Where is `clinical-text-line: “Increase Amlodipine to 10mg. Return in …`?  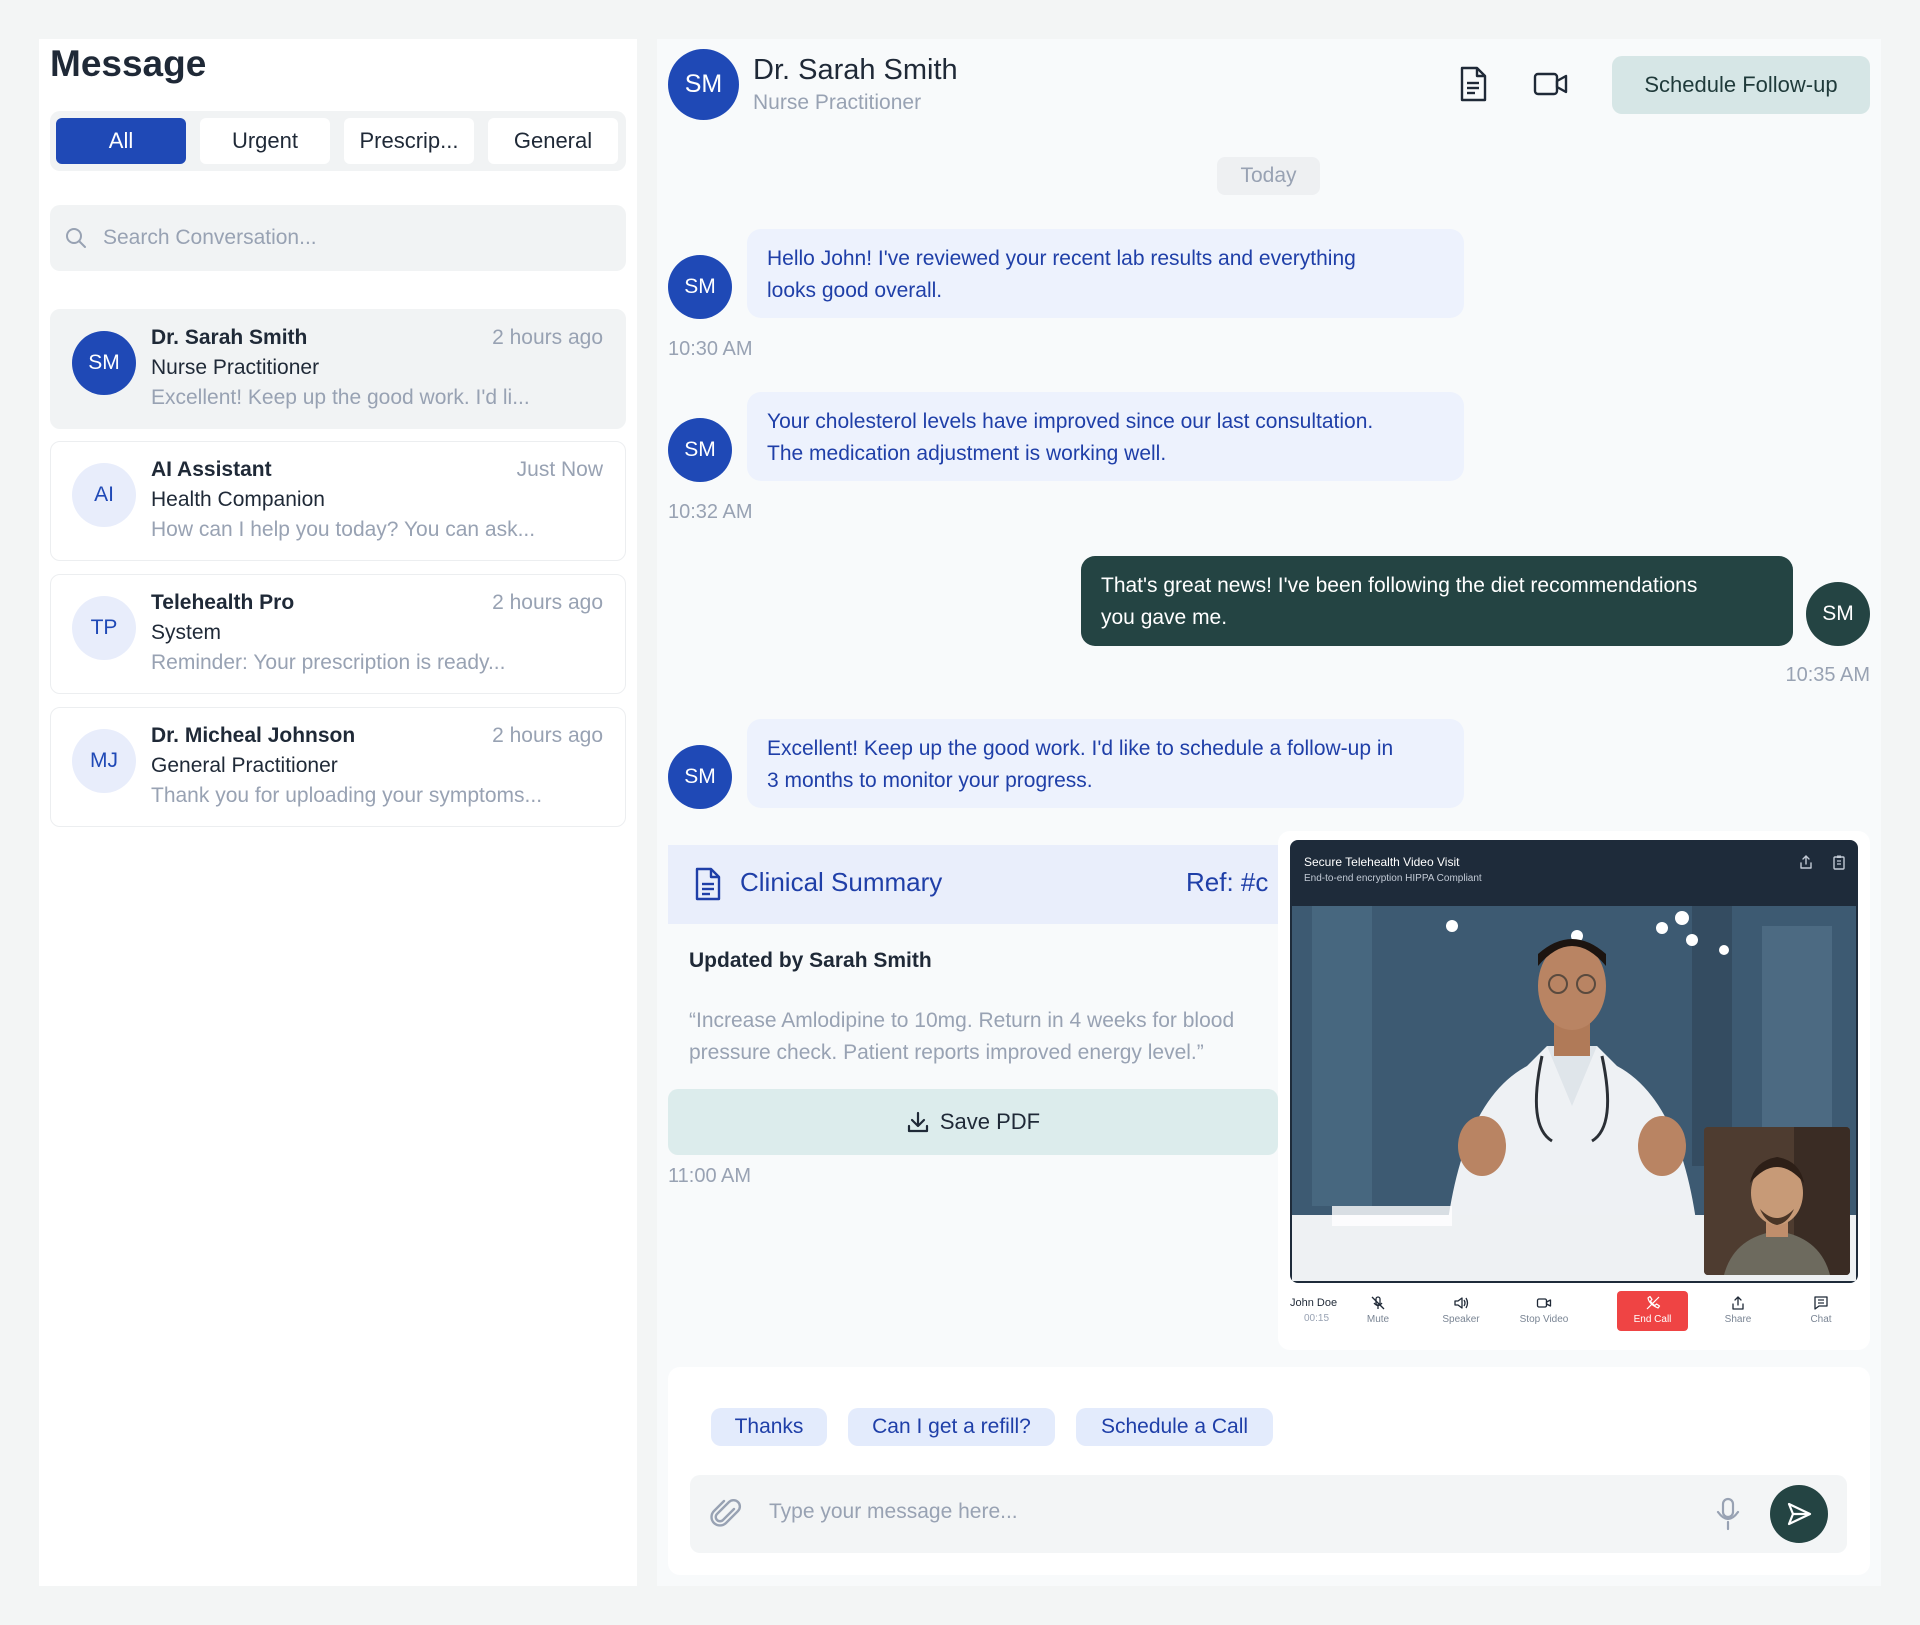 clinical-text-line: “Increase Amlodipine to 10mg. Return in … is located at coordinates (962, 1020).